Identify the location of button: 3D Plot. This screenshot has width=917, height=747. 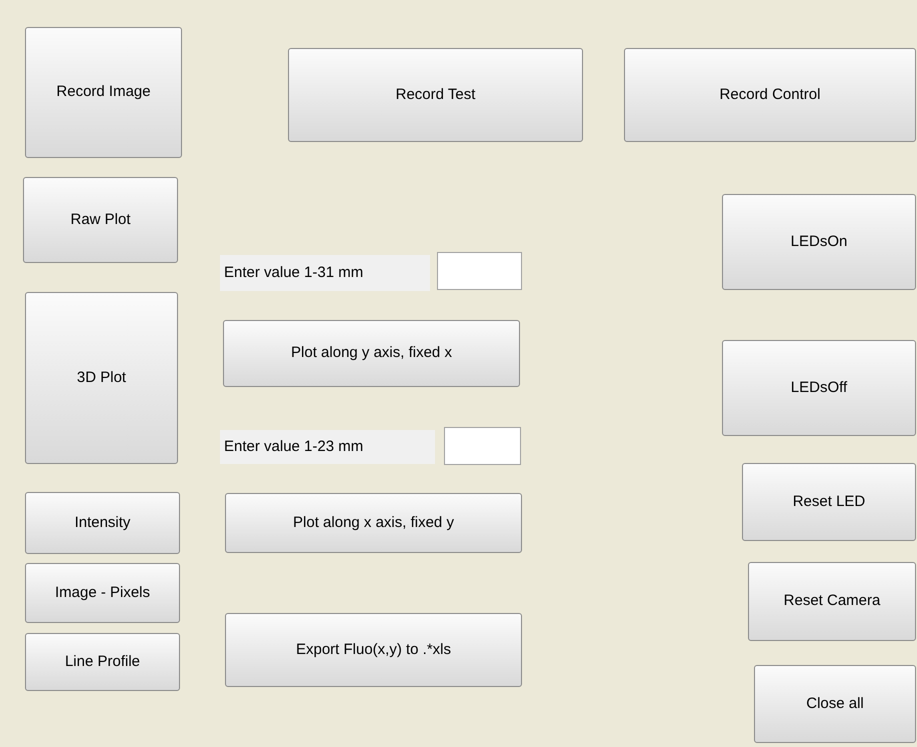
(101, 378).